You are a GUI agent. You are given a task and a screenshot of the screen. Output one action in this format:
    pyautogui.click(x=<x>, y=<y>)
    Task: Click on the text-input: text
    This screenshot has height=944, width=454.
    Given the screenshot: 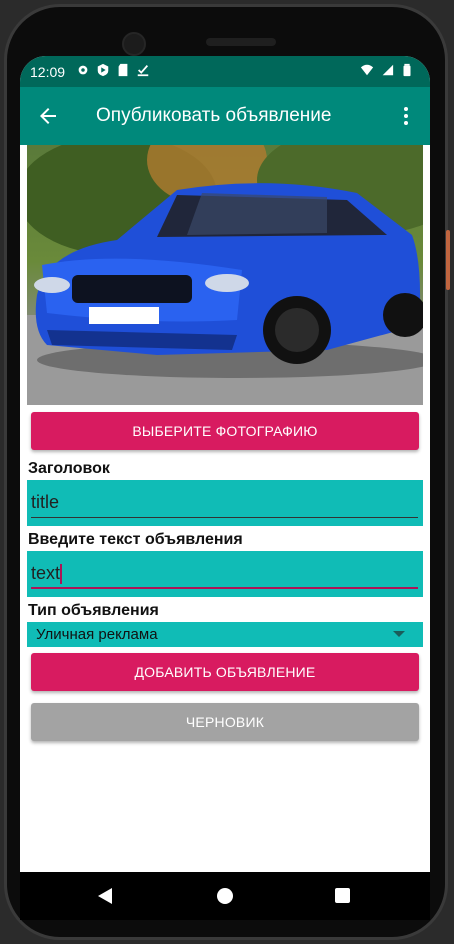 What is the action you would take?
    pyautogui.click(x=224, y=574)
    